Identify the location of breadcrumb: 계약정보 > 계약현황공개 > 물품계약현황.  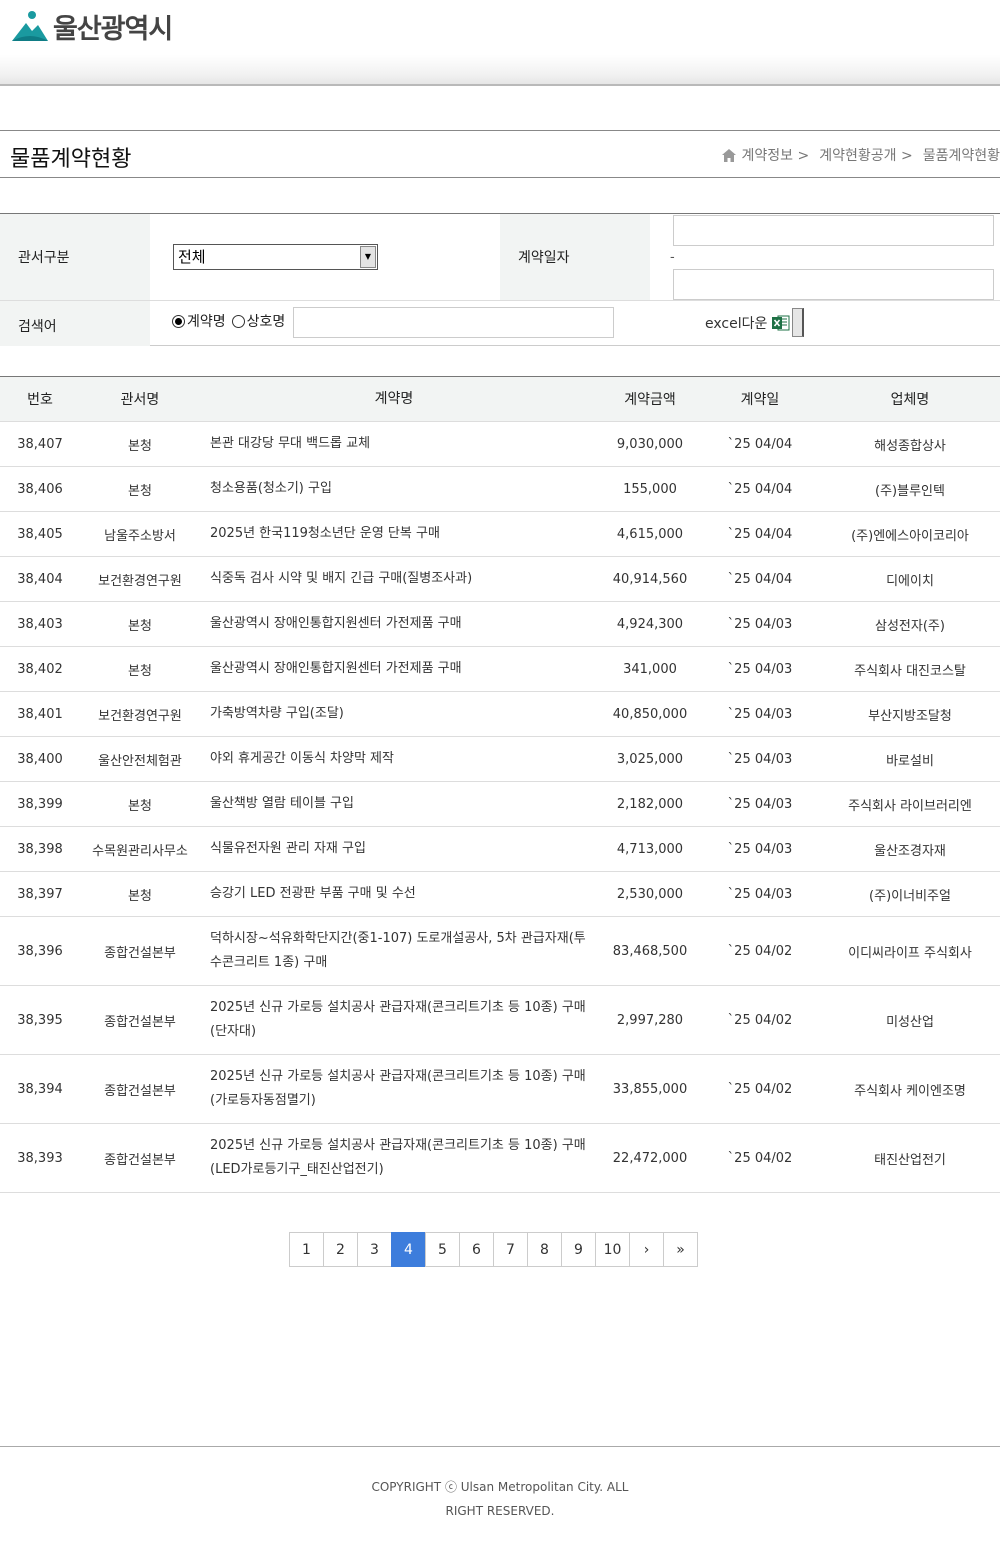
(860, 155).